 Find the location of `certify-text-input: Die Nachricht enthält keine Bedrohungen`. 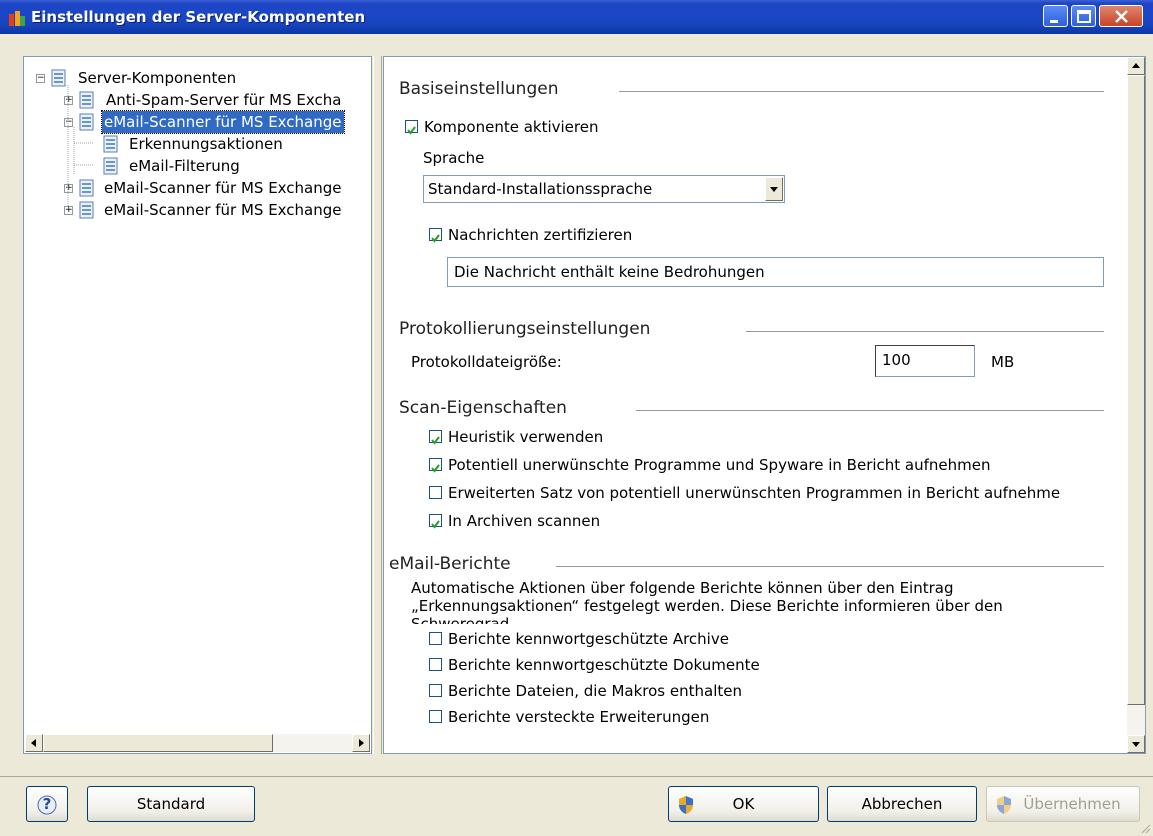

certify-text-input: Die Nachricht enthält keine Bedrohungen is located at coordinates (775, 272).